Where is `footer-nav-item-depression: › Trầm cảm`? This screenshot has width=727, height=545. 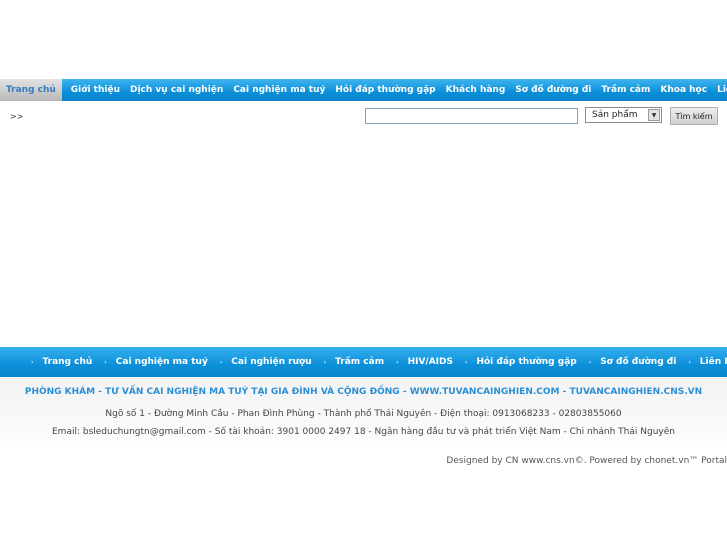
footer-nav-item-depression: › Trầm cảm is located at coordinates (354, 362).